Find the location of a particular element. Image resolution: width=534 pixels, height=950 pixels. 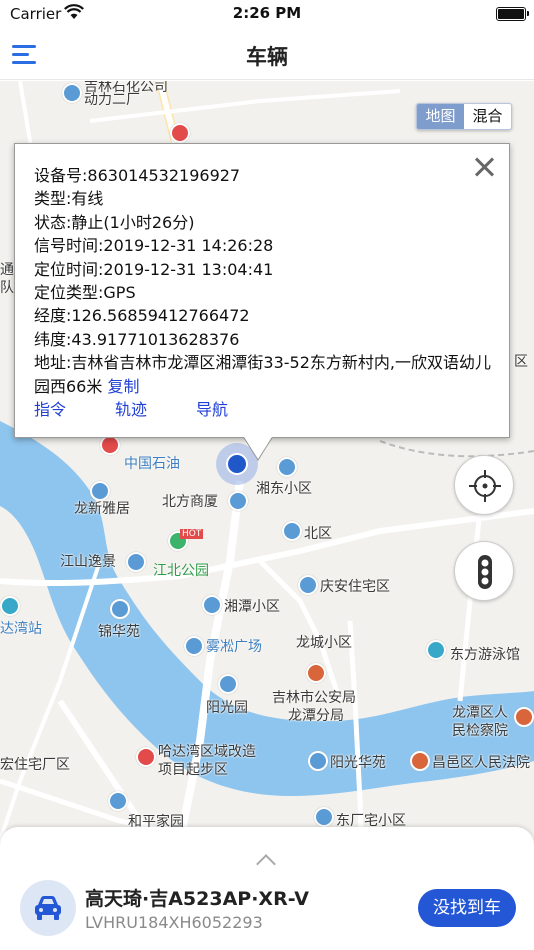

track-link: 轨迹 is located at coordinates (155, 409).